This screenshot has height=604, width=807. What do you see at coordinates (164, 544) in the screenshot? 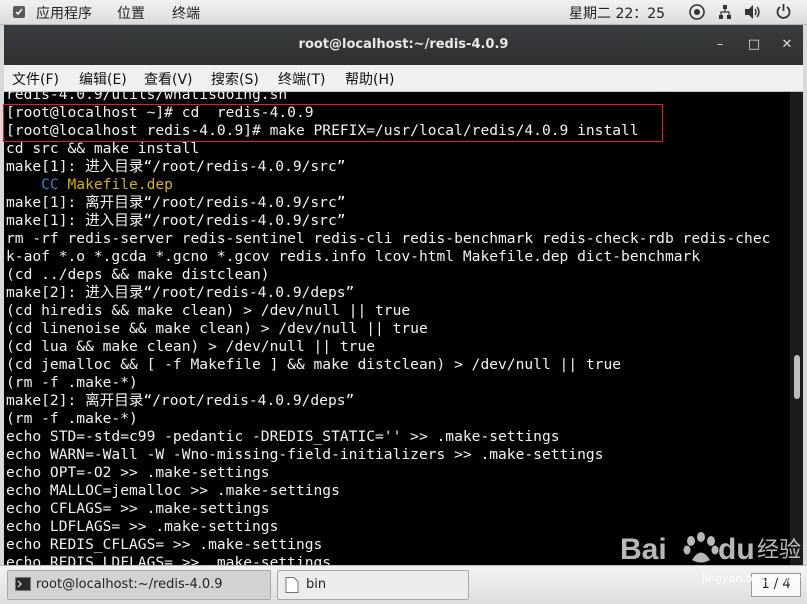
I see `terminal-line: echo REDIS_CFLAGS= >> .make-settings` at bounding box center [164, 544].